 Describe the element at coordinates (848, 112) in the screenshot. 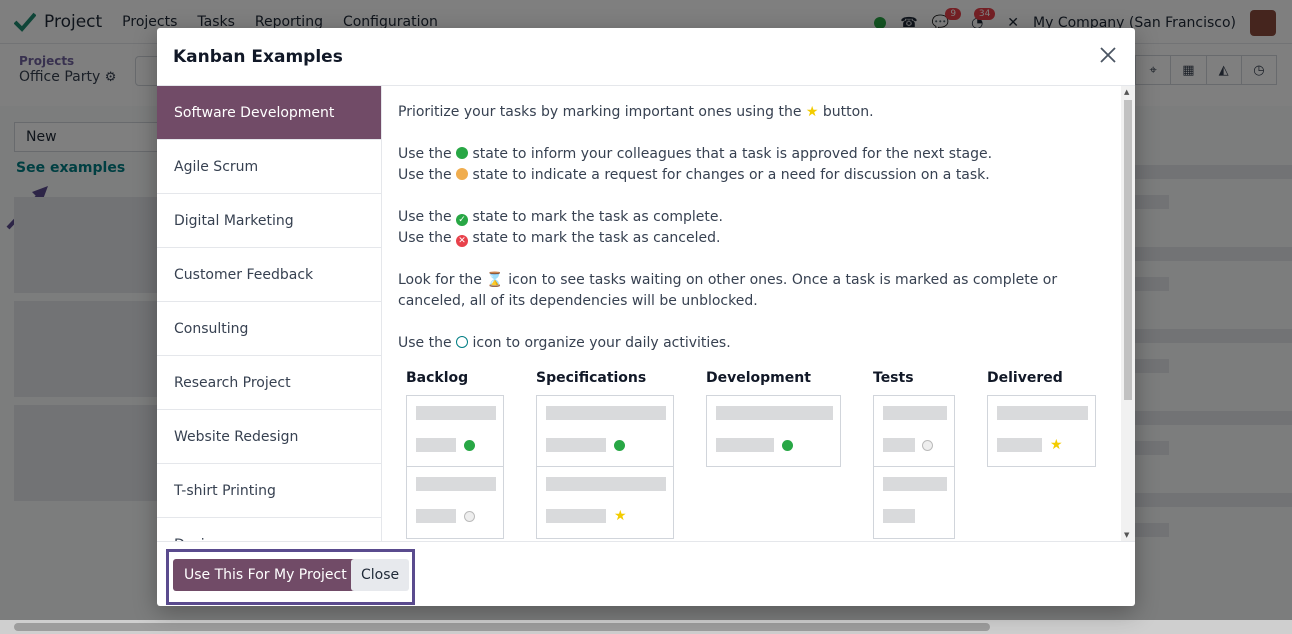

I see `tip-text: button.` at that location.